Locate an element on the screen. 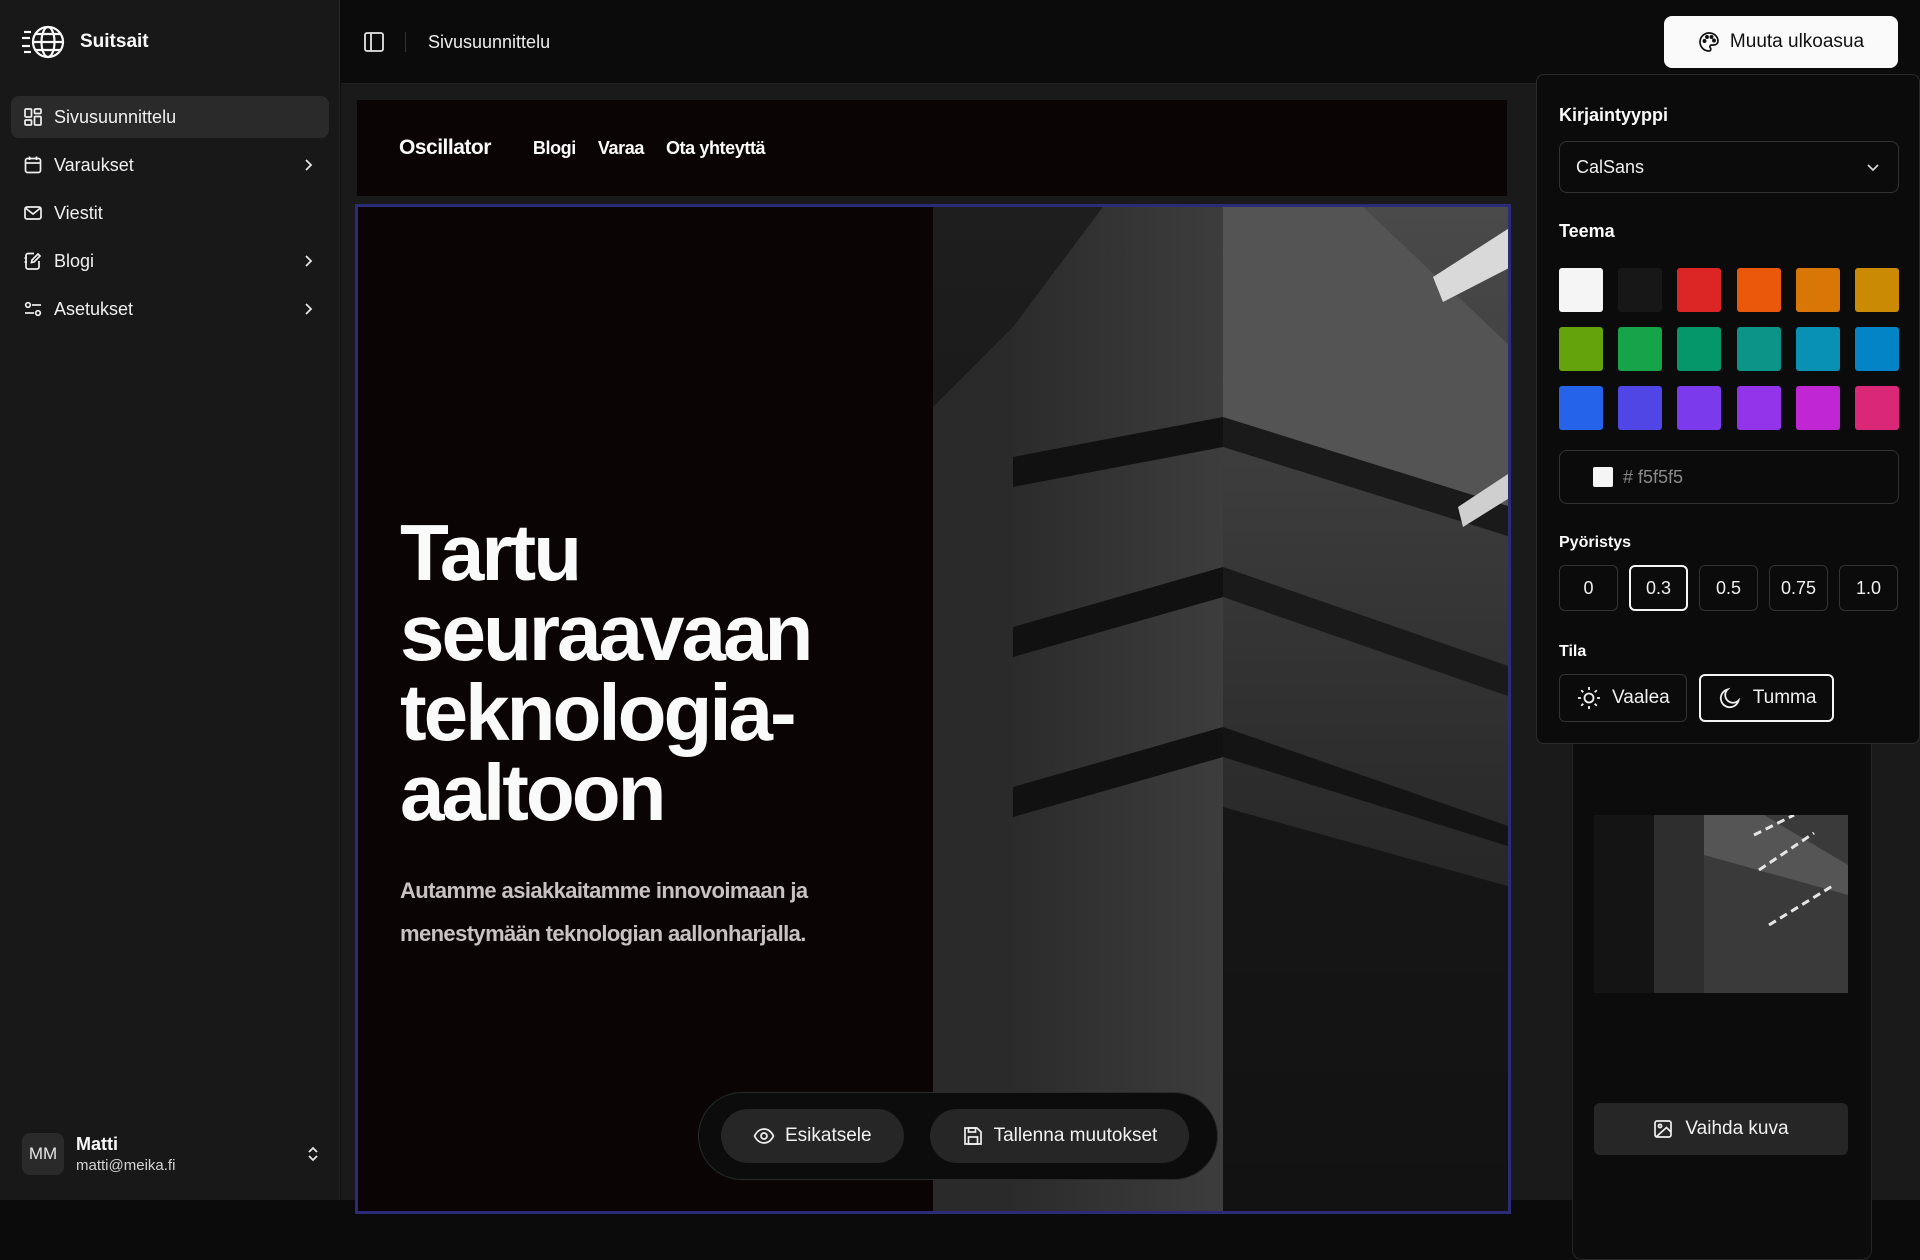  custom-color-value: # f5f5f5 is located at coordinates (1653, 476).